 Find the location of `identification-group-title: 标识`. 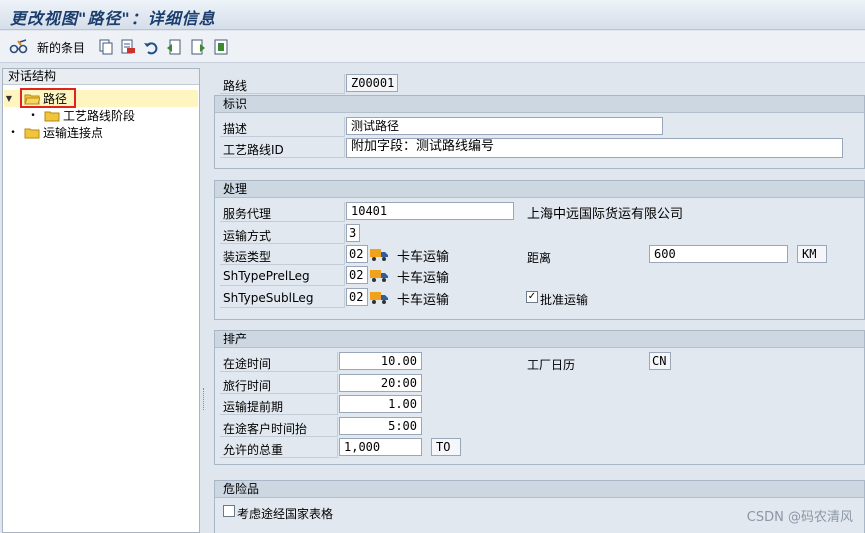

identification-group-title: 标识 is located at coordinates (539, 104).